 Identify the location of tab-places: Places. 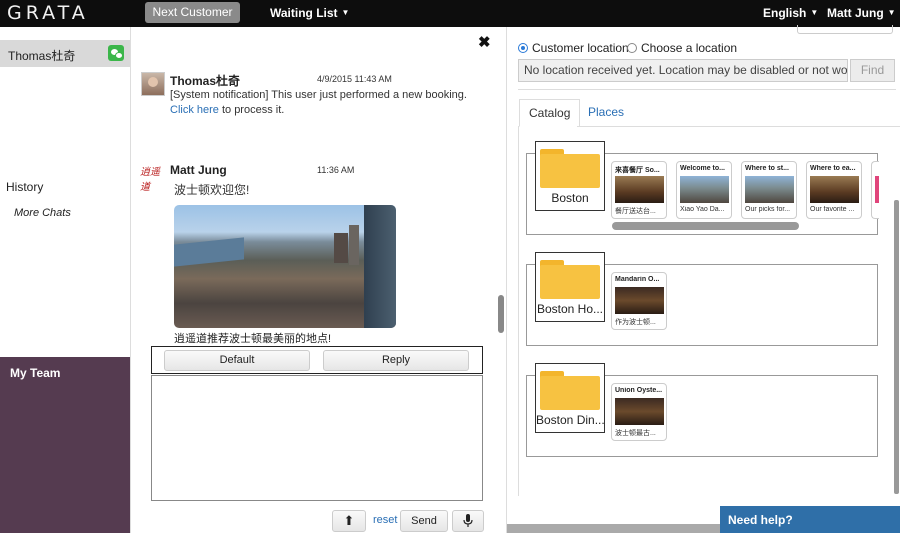
(606, 113).